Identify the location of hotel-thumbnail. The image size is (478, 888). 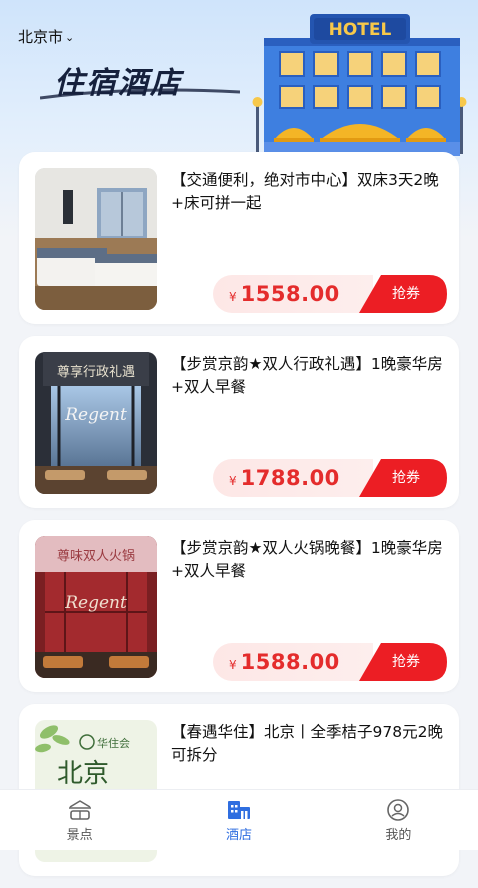
(96, 239).